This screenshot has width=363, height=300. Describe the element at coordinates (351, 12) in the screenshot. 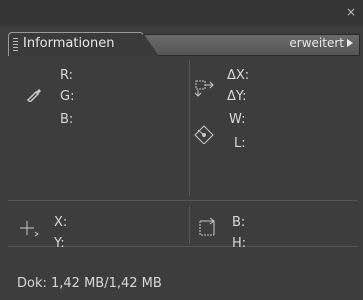

I see `close-button: ×` at that location.